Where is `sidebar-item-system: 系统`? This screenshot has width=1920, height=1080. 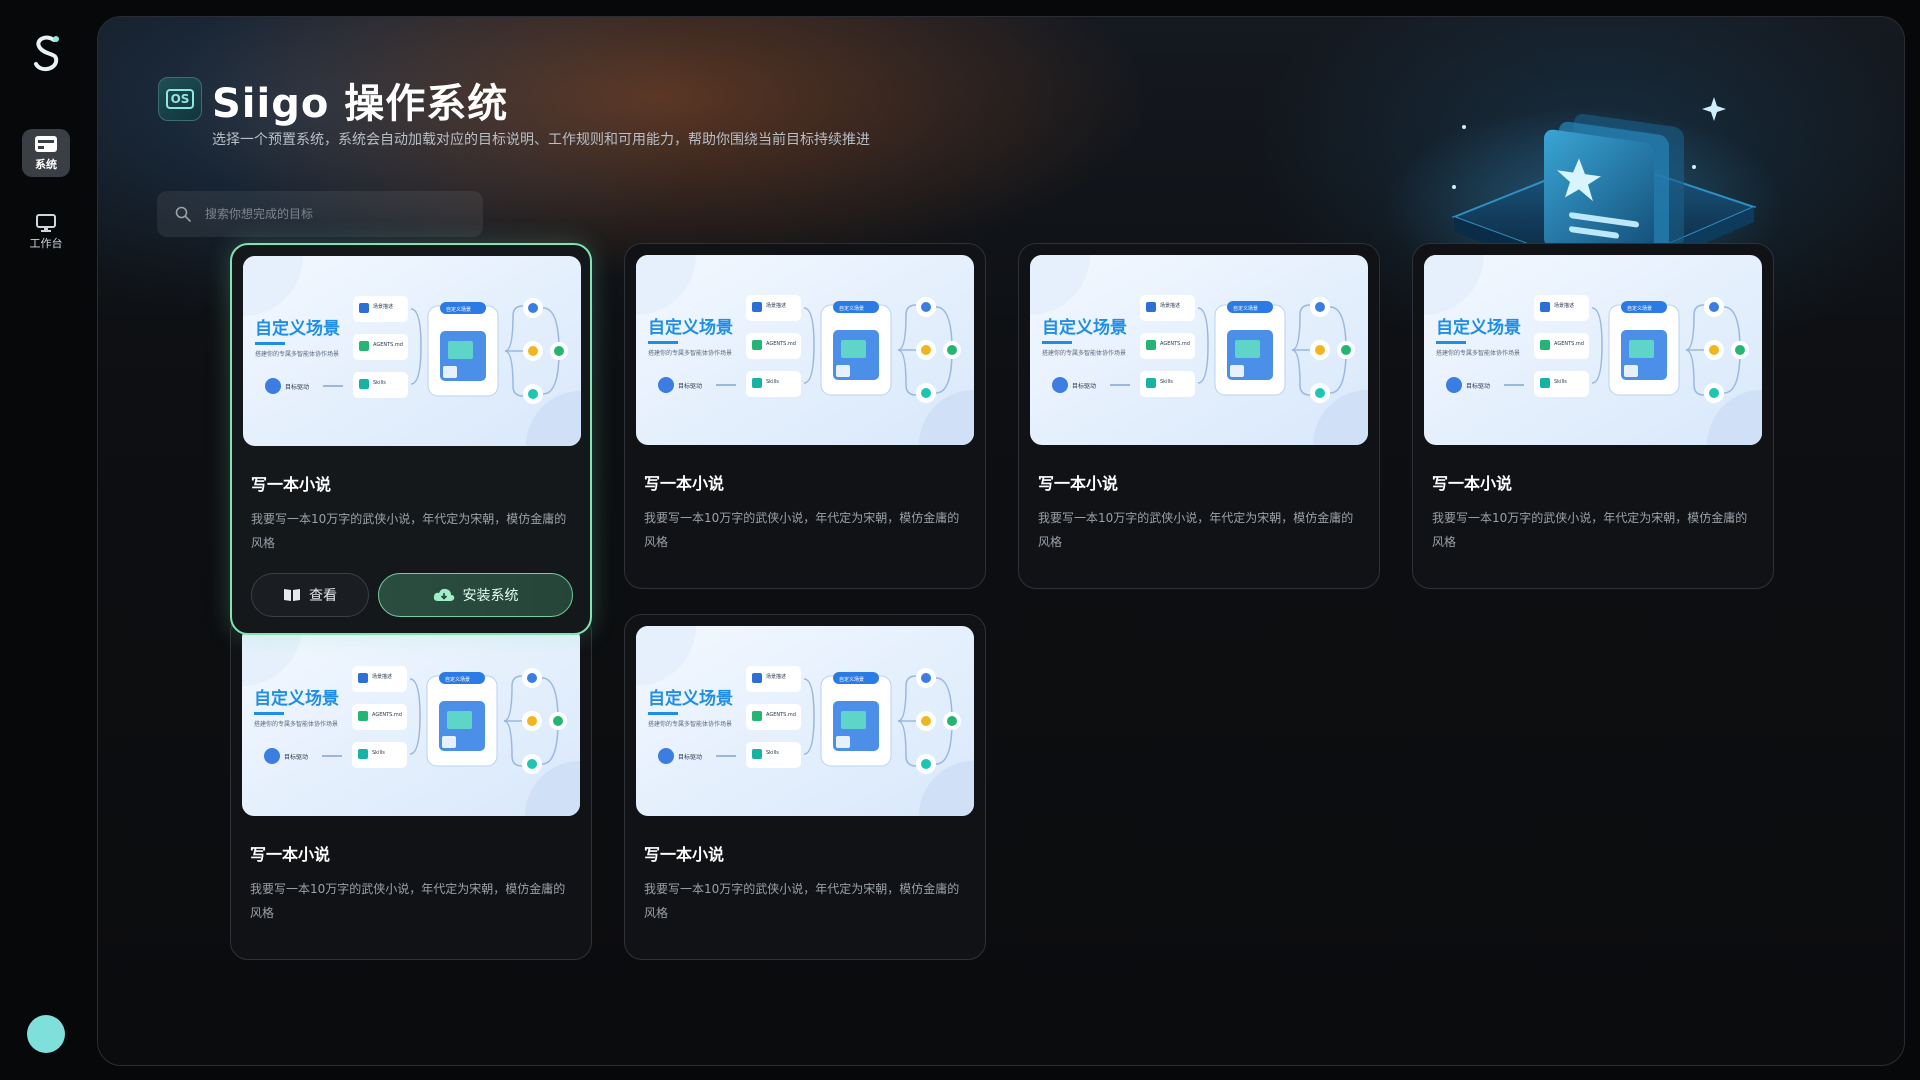 sidebar-item-system: 系统 is located at coordinates (46, 153).